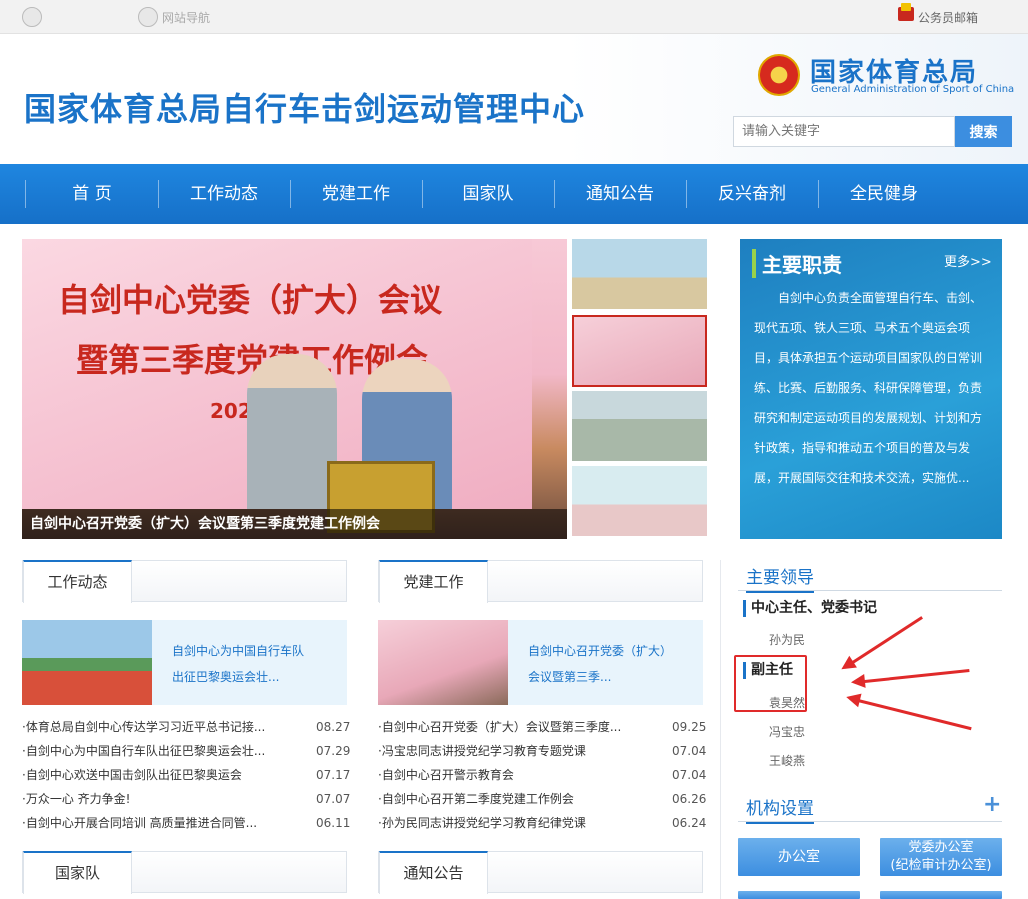 The width and height of the screenshot is (1028, 899). What do you see at coordinates (356, 194) in the screenshot?
I see `nav-party-work: 党建工作` at bounding box center [356, 194].